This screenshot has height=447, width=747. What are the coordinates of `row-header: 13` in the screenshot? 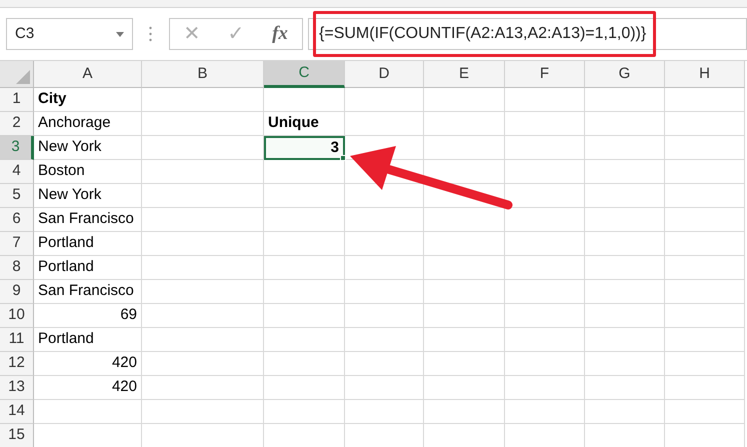 It's located at (17, 388).